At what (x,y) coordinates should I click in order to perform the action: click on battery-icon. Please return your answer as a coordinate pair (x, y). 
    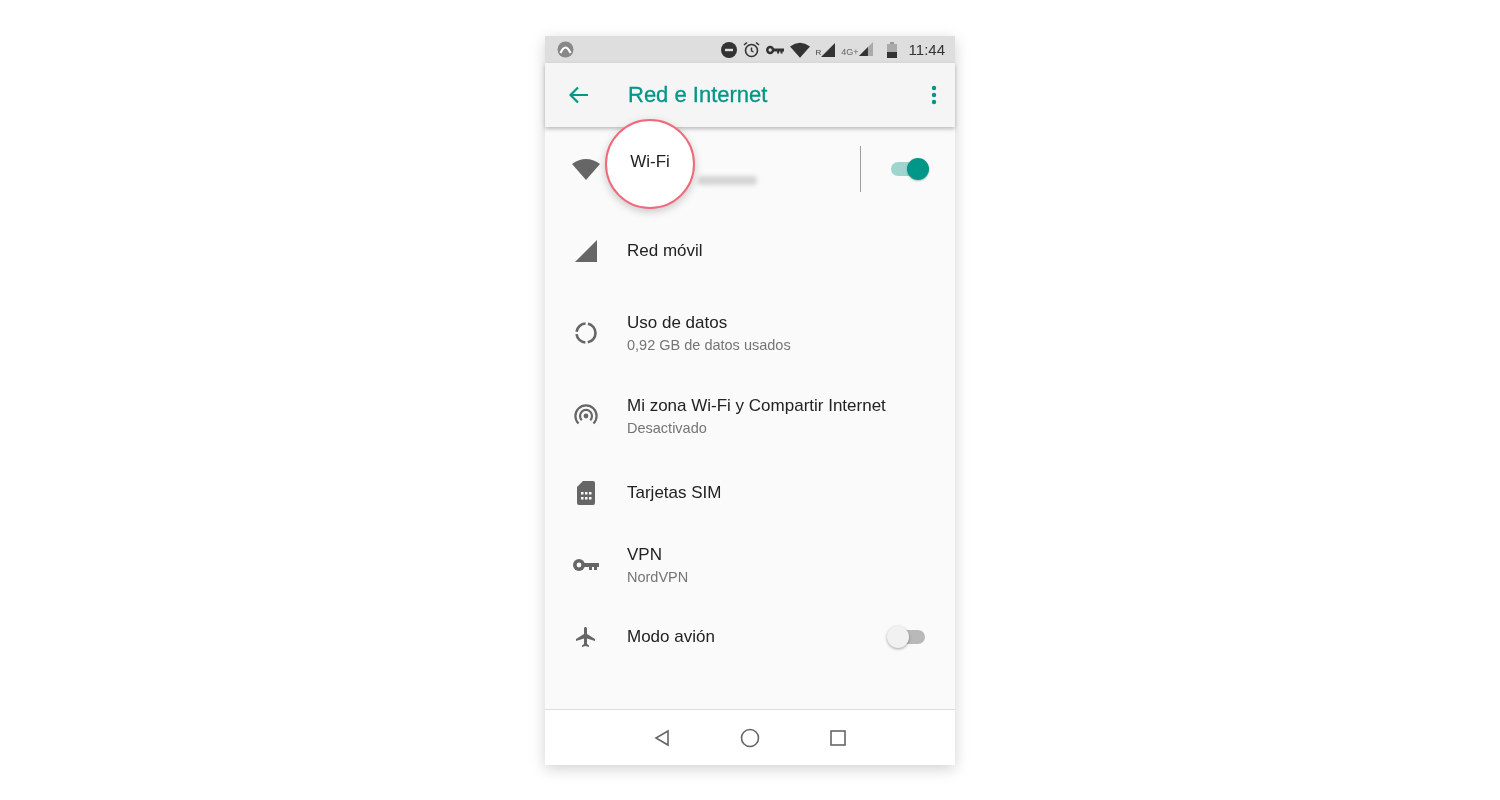
    Looking at the image, I should click on (891, 49).